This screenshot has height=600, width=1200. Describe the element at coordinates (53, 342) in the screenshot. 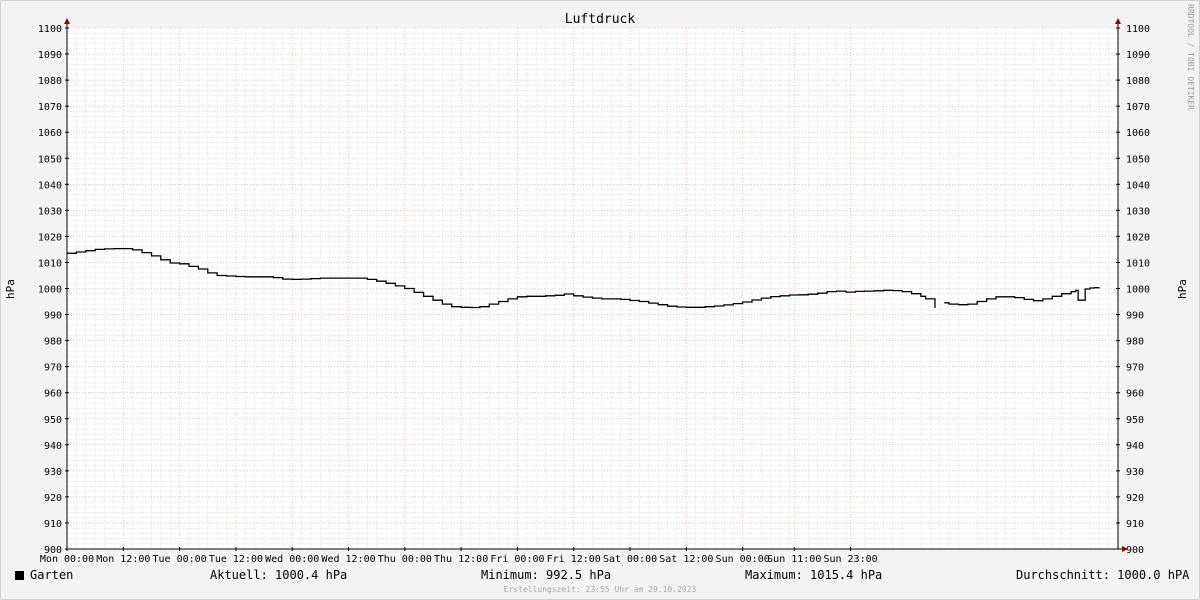

I see `y-tick-label-left: 980` at that location.